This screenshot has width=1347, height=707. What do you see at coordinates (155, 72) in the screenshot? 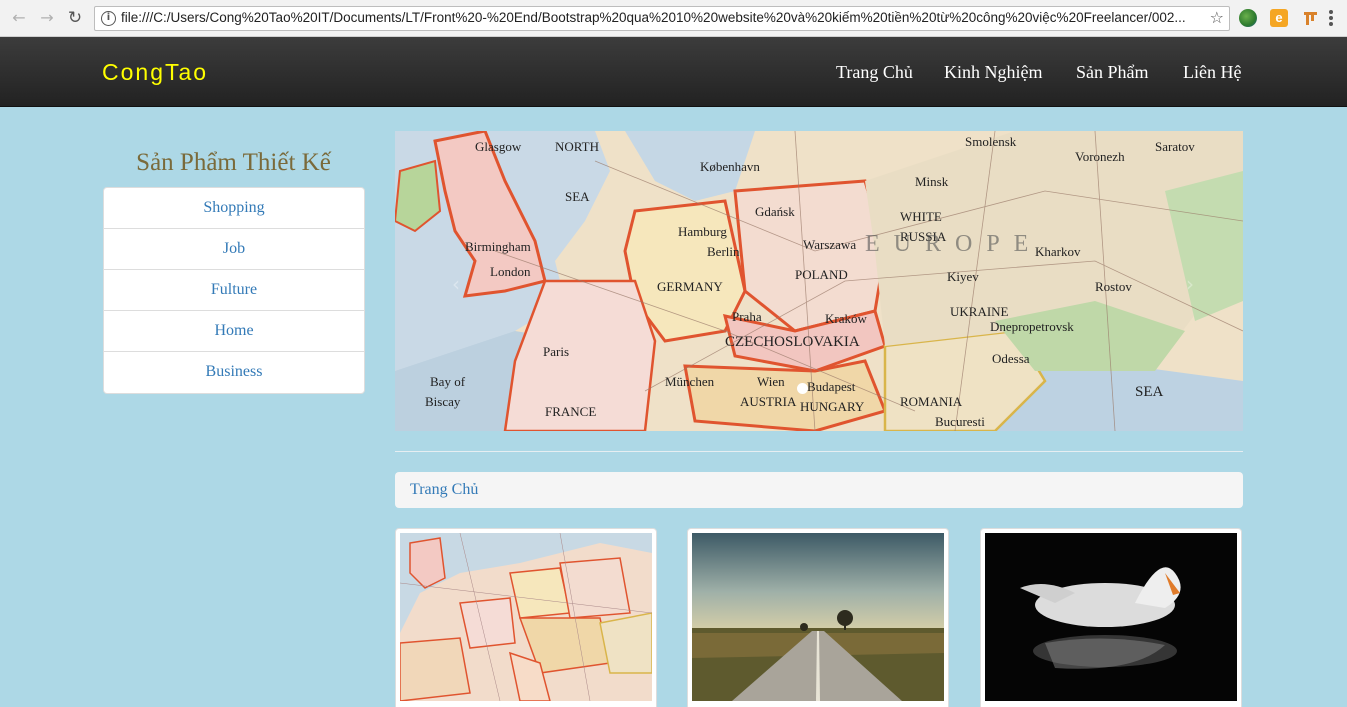
I see `brand-logo: CongTao` at bounding box center [155, 72].